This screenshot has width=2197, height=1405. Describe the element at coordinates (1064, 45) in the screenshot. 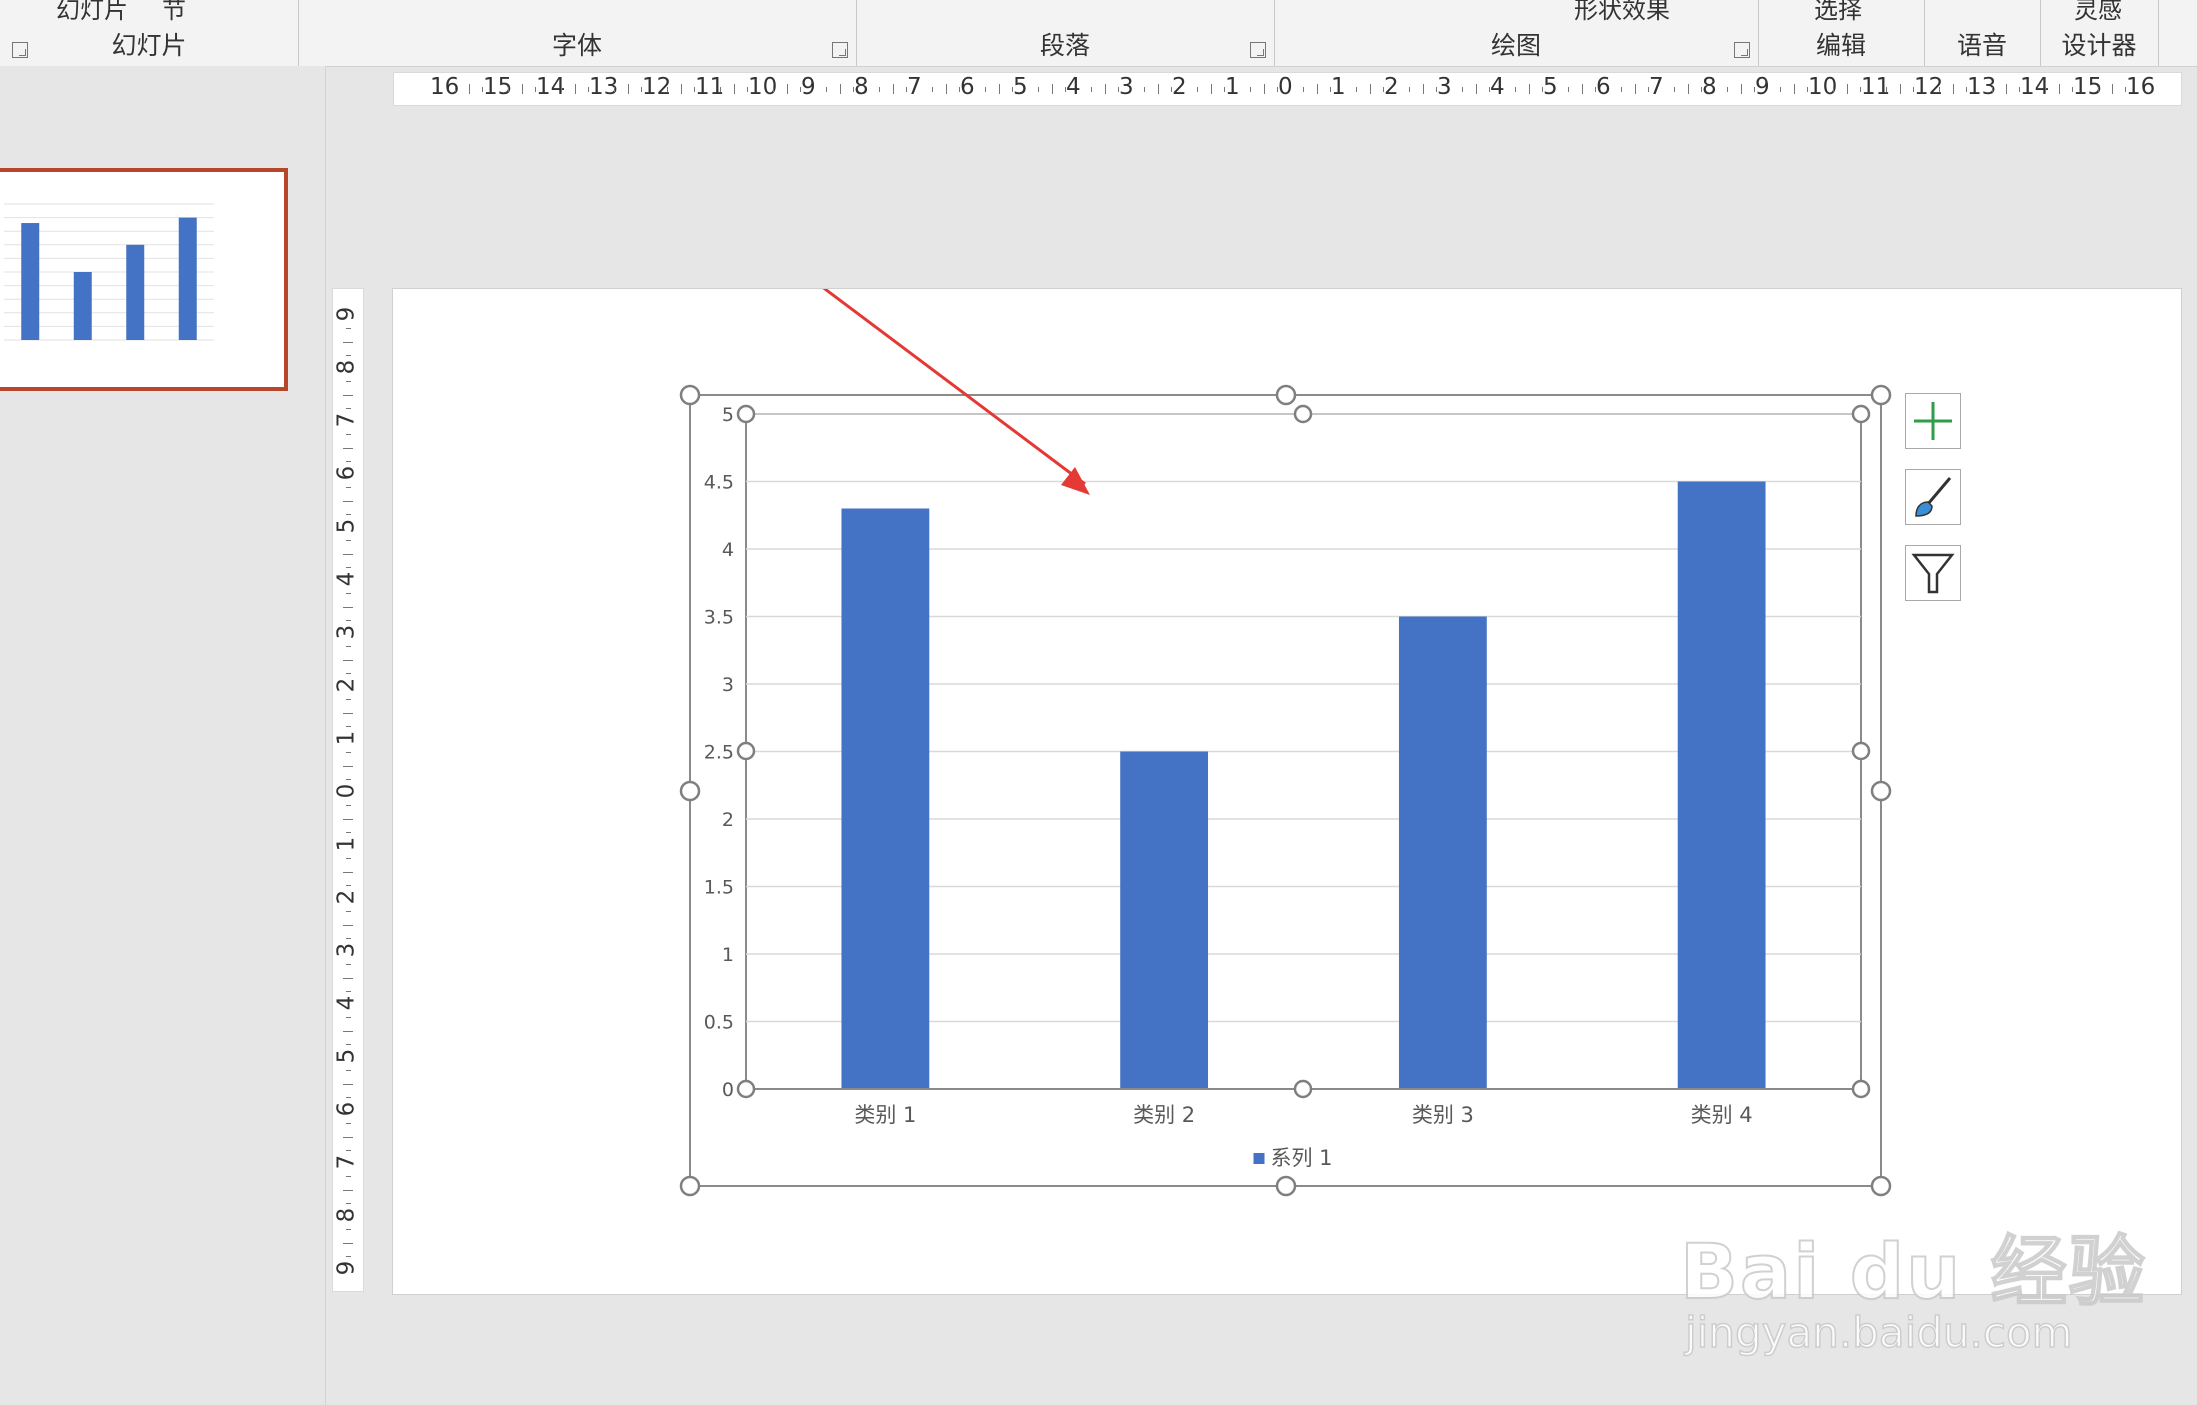

I see `group-label-paragraph: 段落` at that location.